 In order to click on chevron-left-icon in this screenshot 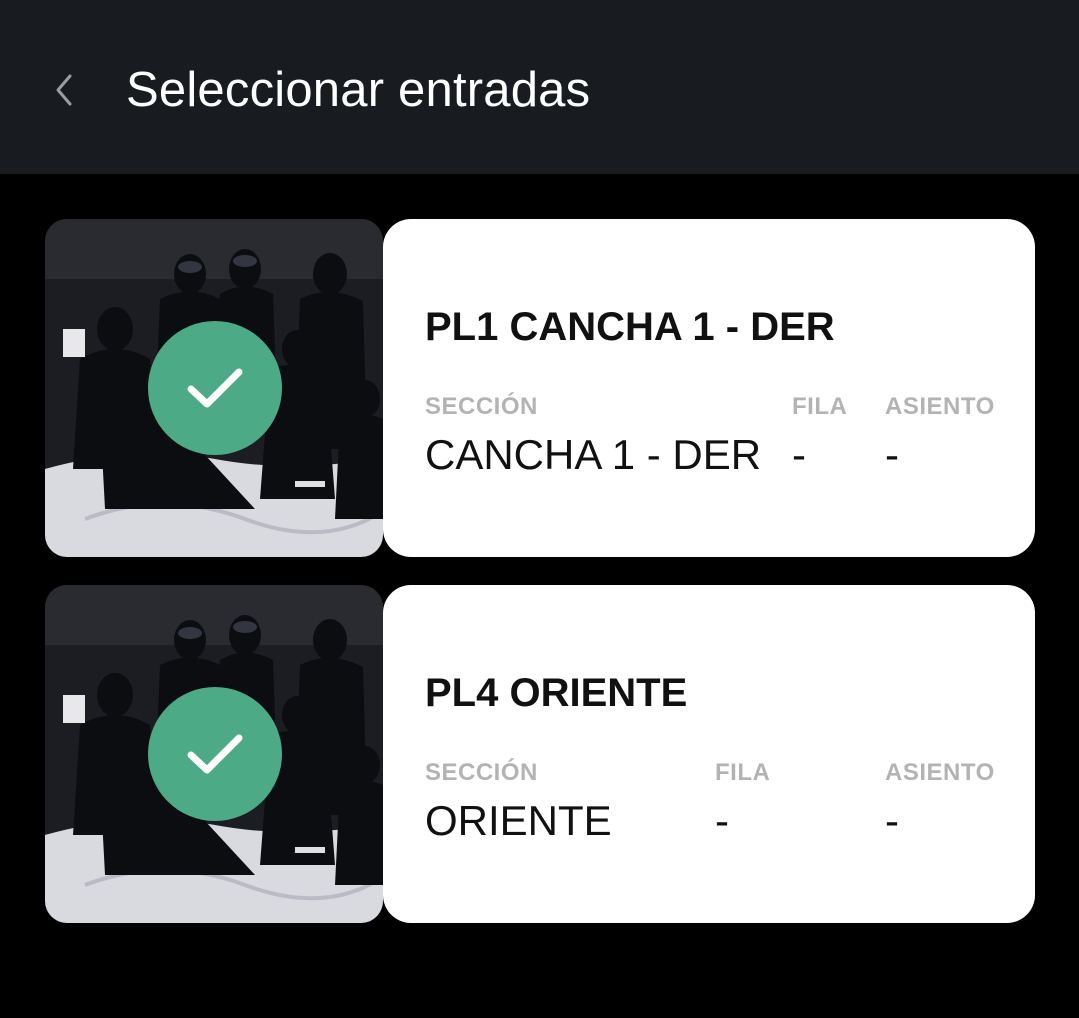, I will do `click(64, 90)`.